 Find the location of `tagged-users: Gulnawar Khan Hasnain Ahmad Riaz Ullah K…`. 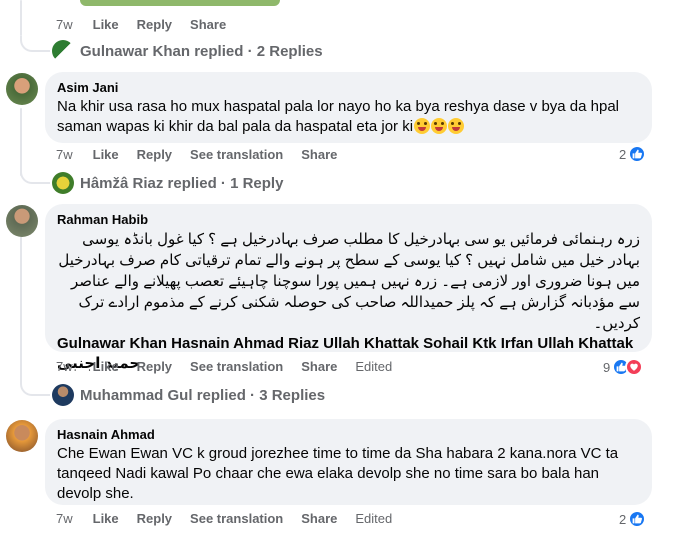

tagged-users: Gulnawar Khan Hasnain Ahmad Riaz Ullah K… is located at coordinates (348, 344).